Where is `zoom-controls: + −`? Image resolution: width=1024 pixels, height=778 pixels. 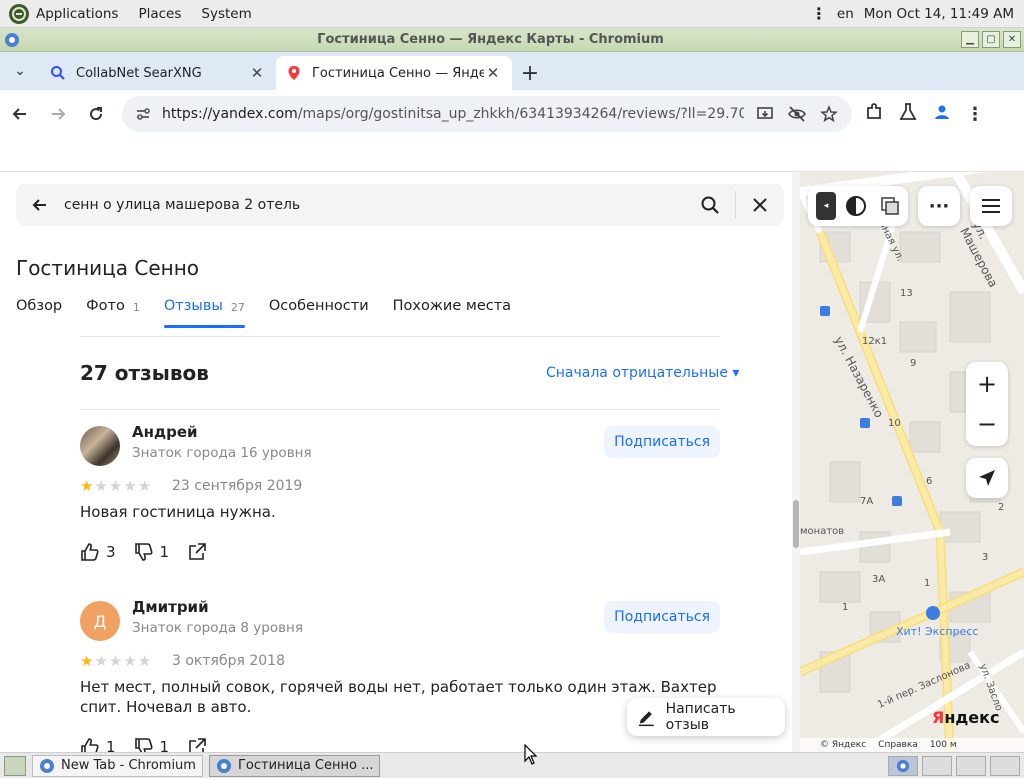
zoom-controls: + − is located at coordinates (987, 404).